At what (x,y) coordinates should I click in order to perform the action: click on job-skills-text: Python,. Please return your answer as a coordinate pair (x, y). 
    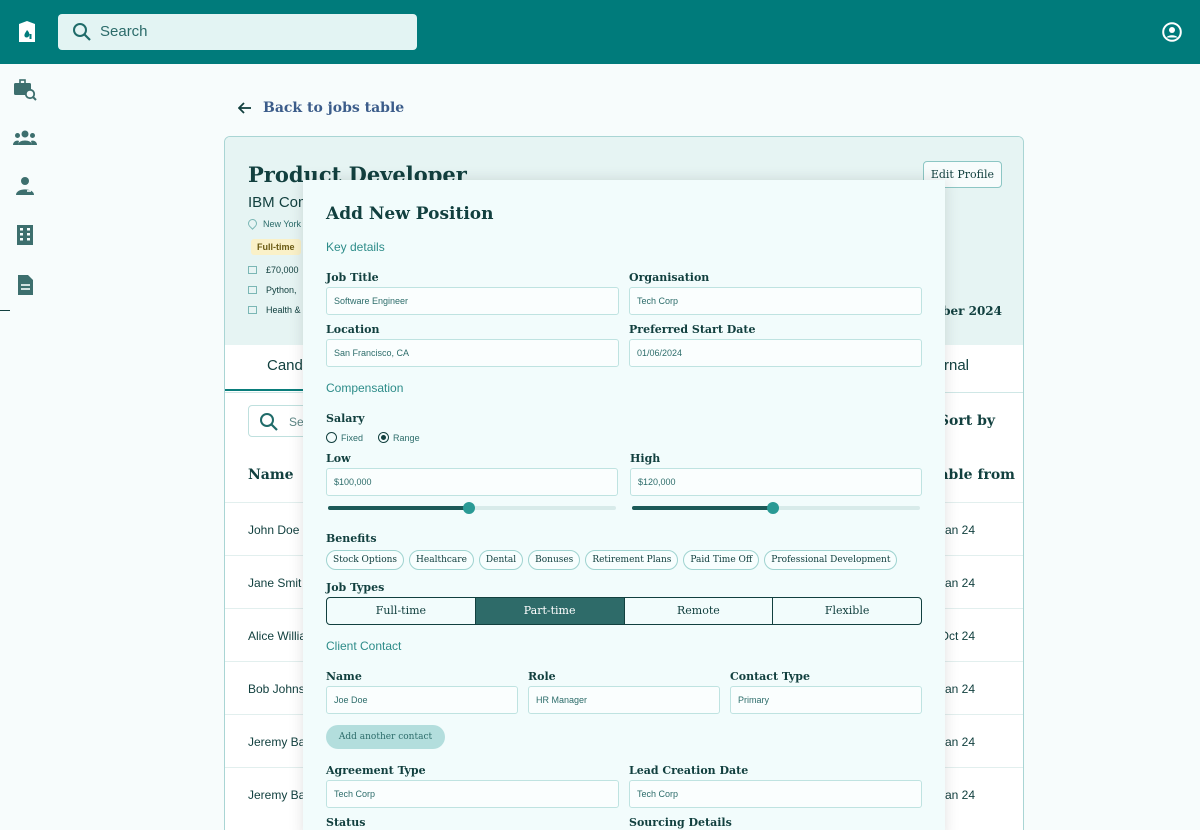
    Looking at the image, I should click on (281, 290).